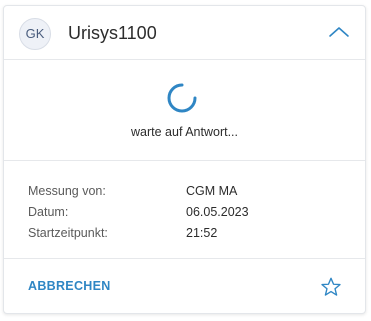  I want to click on star-outline-icon, so click(331, 286).